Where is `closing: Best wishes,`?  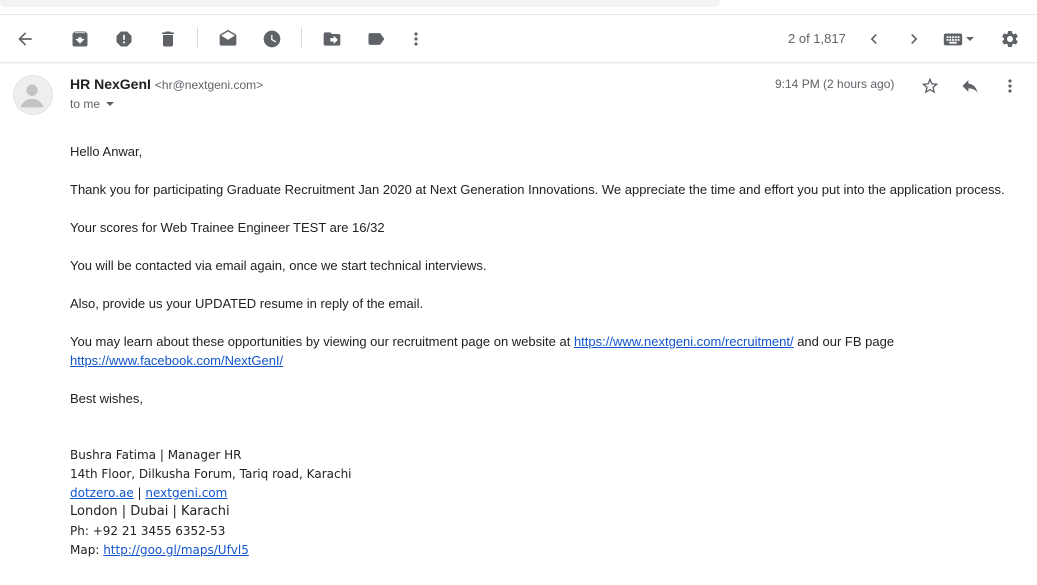 closing: Best wishes, is located at coordinates (106, 398).